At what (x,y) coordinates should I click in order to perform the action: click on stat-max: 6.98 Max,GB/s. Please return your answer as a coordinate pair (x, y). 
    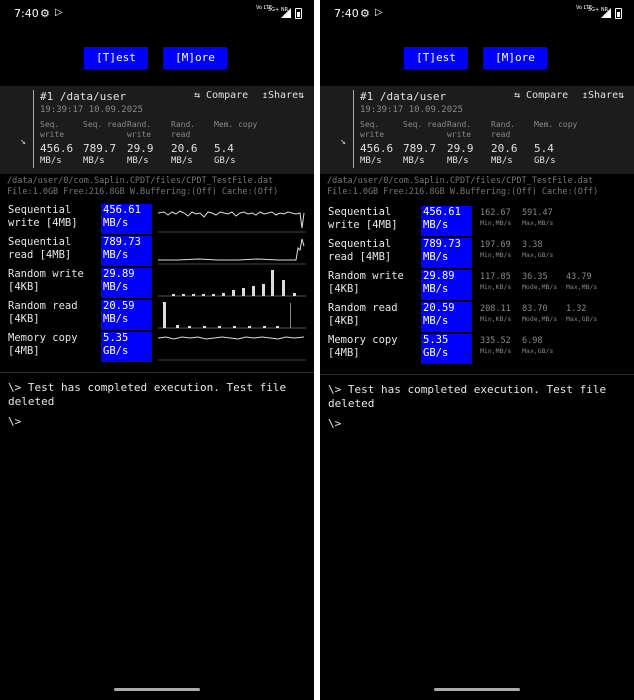
    Looking at the image, I should click on (538, 345).